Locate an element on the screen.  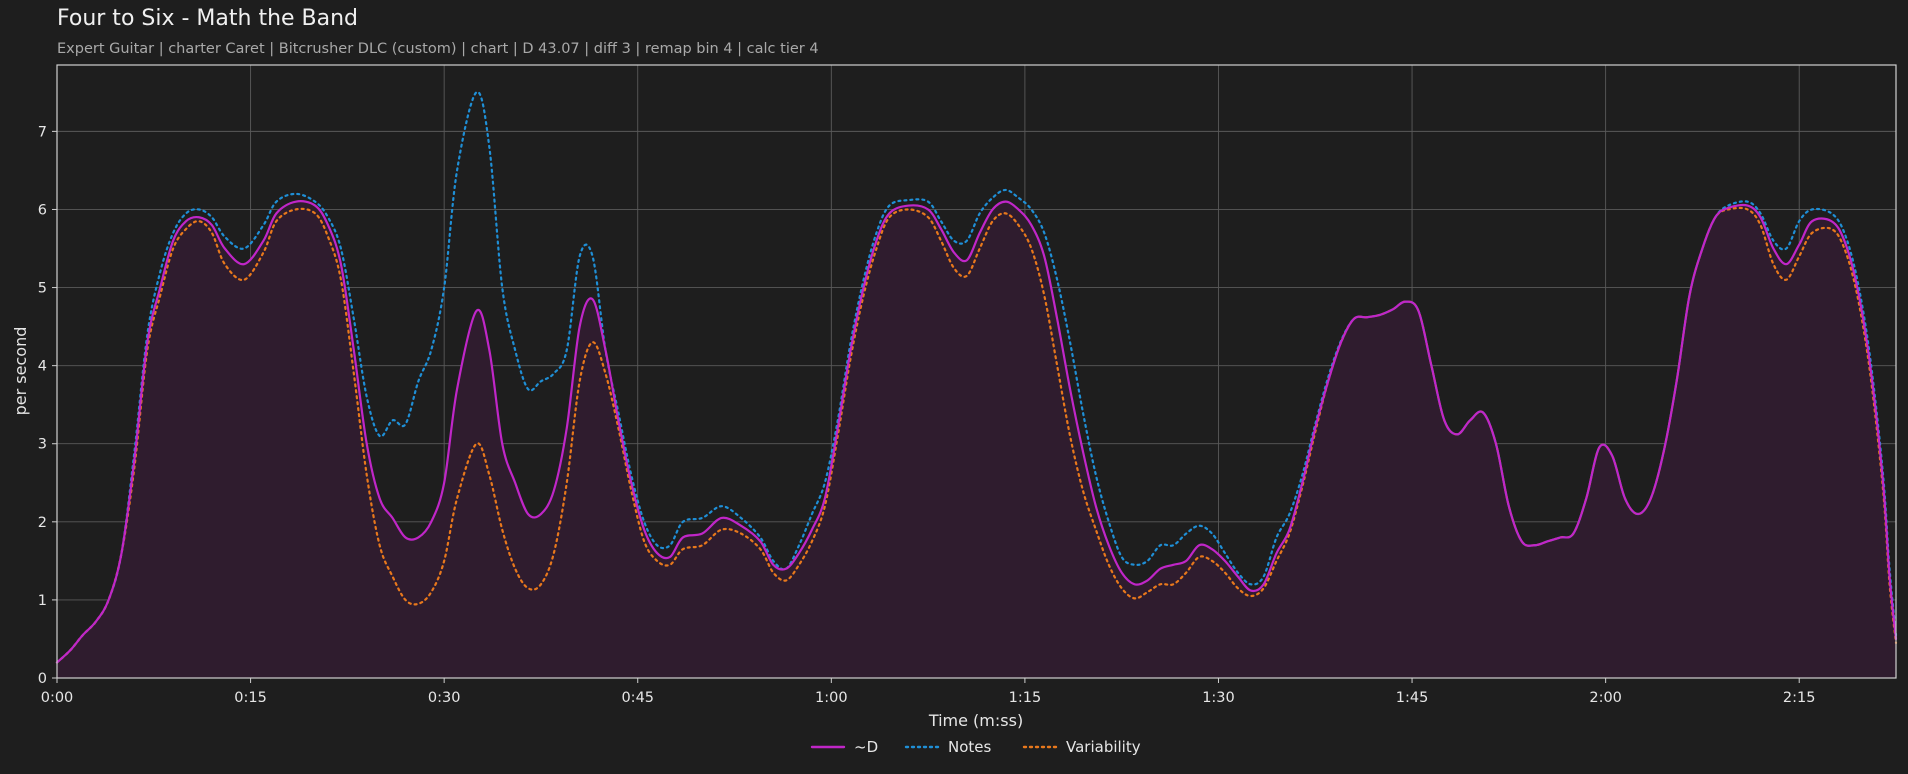
x-tick-label: 0:30 is located at coordinates (444, 698).